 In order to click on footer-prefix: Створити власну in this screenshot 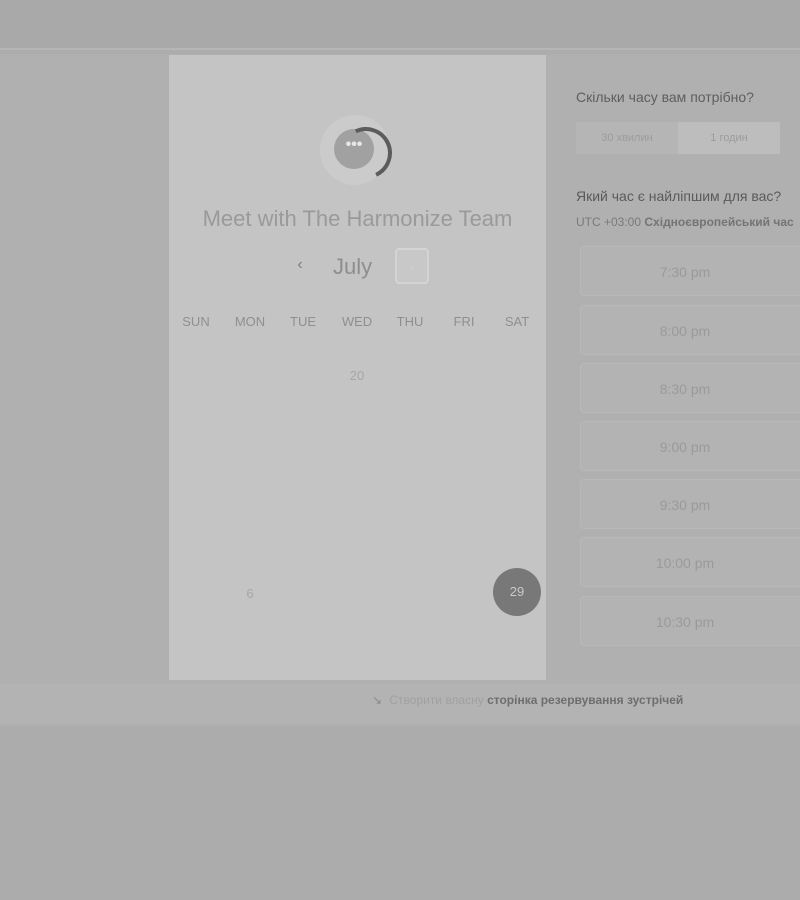, I will do `click(436, 700)`.